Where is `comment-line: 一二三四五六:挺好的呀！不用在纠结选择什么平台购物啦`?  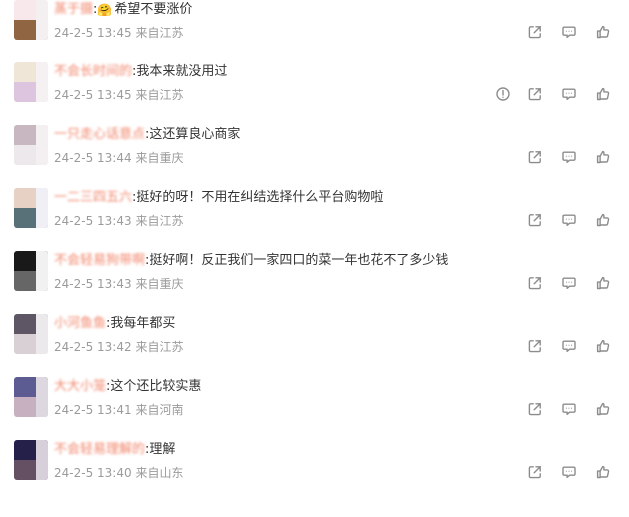 comment-line: 一二三四五六:挺好的呀！不用在纠结选择什么平台购物啦 is located at coordinates (218, 198).